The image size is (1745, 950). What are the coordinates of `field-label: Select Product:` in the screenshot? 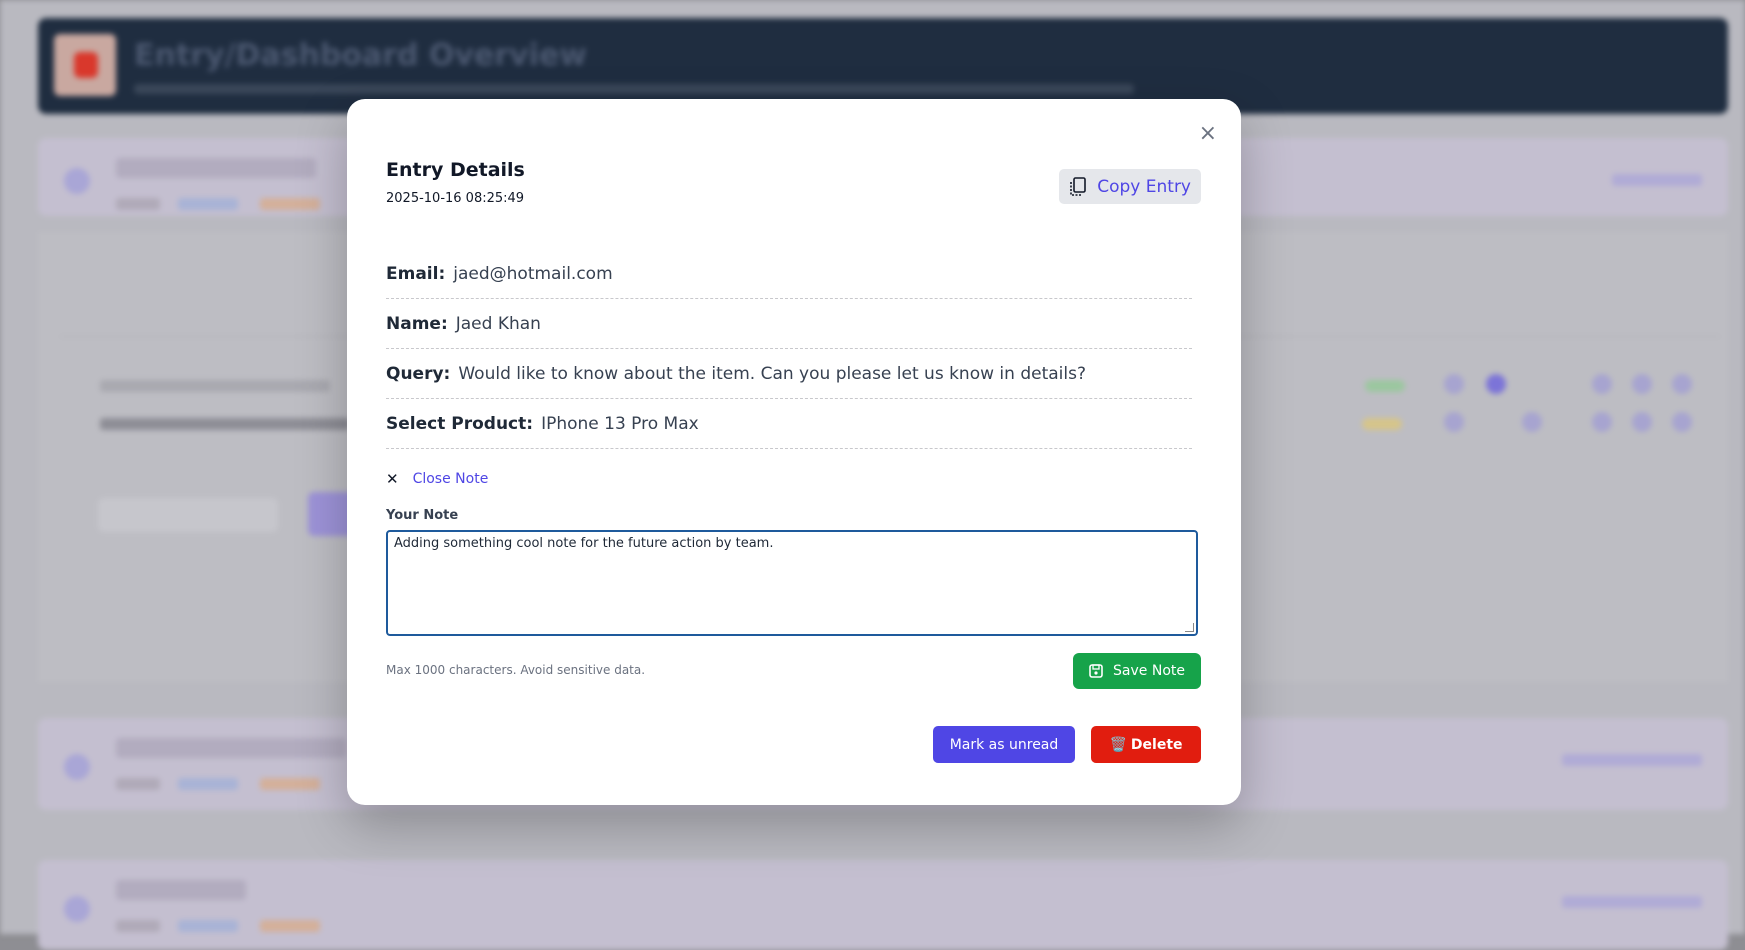 It's located at (460, 423).